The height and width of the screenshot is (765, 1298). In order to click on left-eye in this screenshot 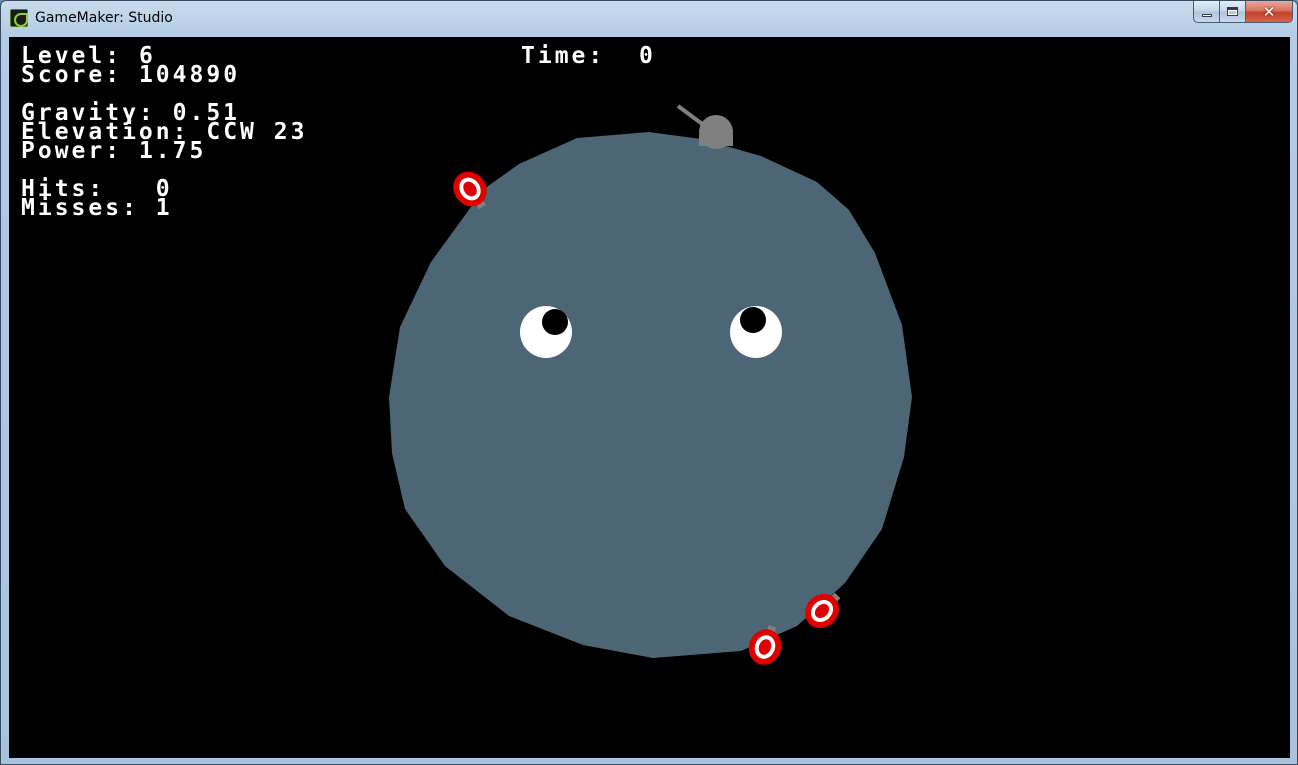, I will do `click(546, 332)`.